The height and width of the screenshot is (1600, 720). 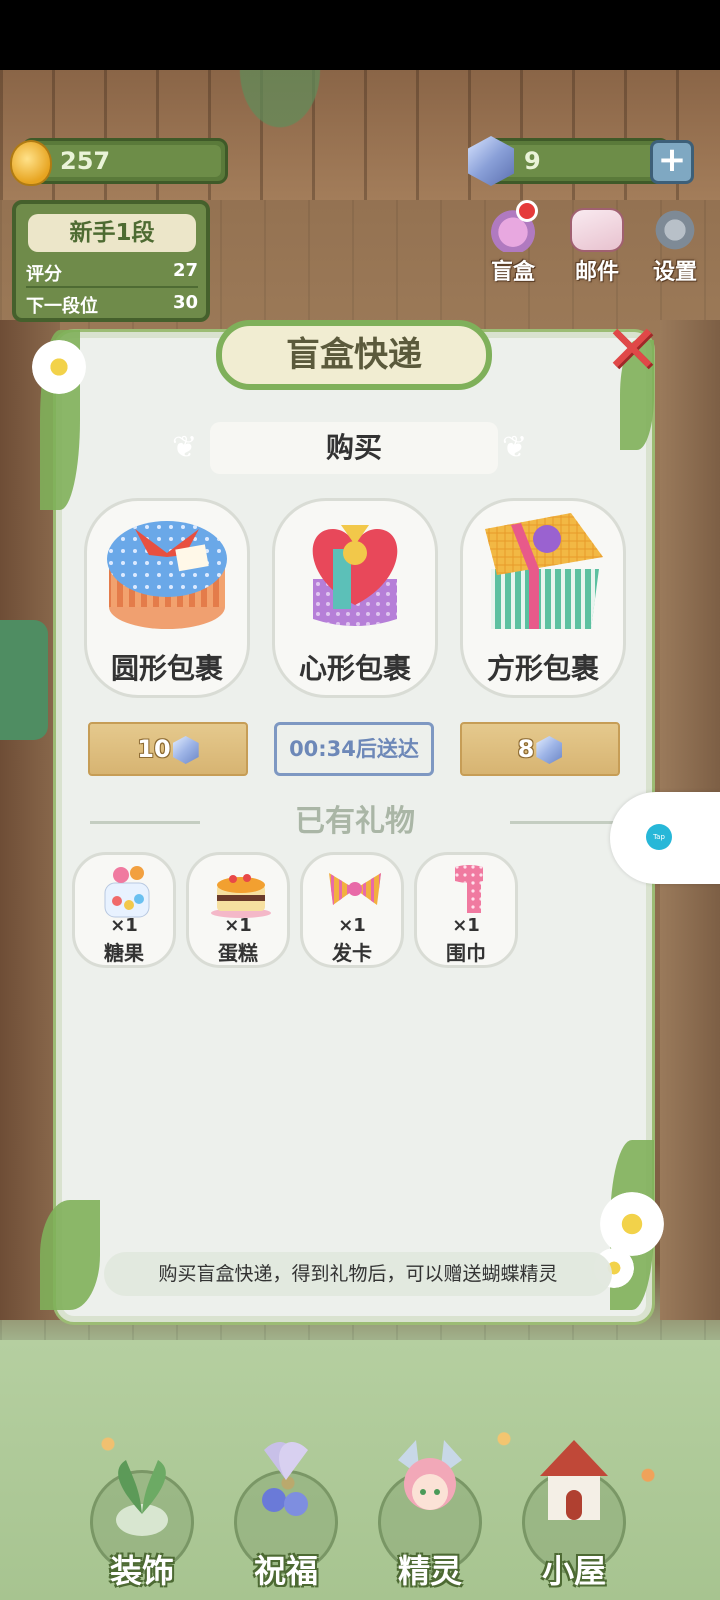 I want to click on gold-value: 257, so click(x=85, y=161).